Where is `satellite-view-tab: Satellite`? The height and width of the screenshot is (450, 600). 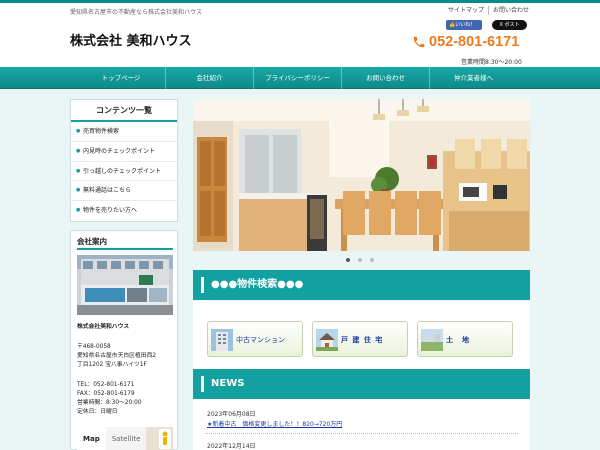 satellite-view-tab: Satellite is located at coordinates (126, 438).